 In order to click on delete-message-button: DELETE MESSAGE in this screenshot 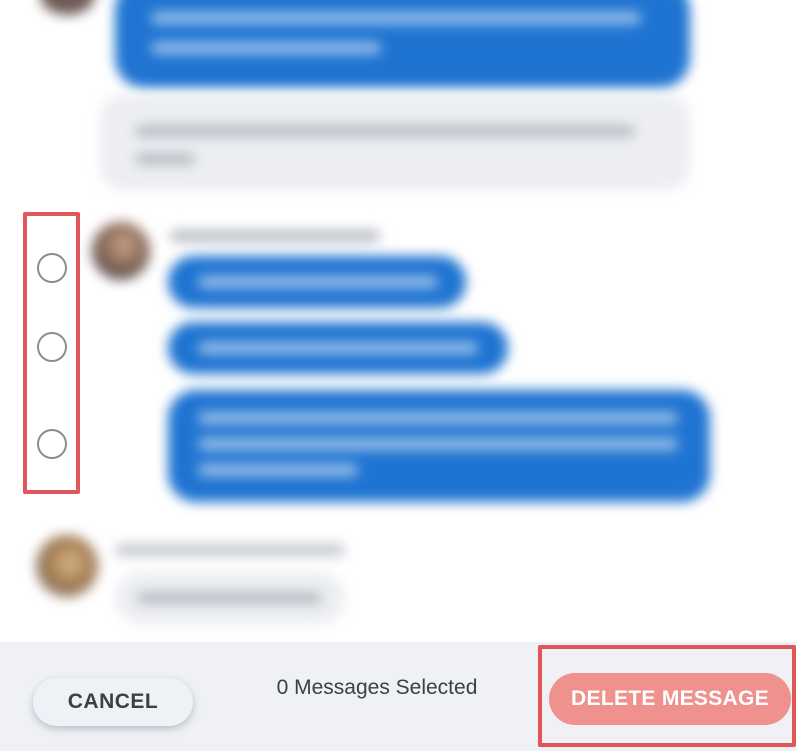, I will do `click(670, 699)`.